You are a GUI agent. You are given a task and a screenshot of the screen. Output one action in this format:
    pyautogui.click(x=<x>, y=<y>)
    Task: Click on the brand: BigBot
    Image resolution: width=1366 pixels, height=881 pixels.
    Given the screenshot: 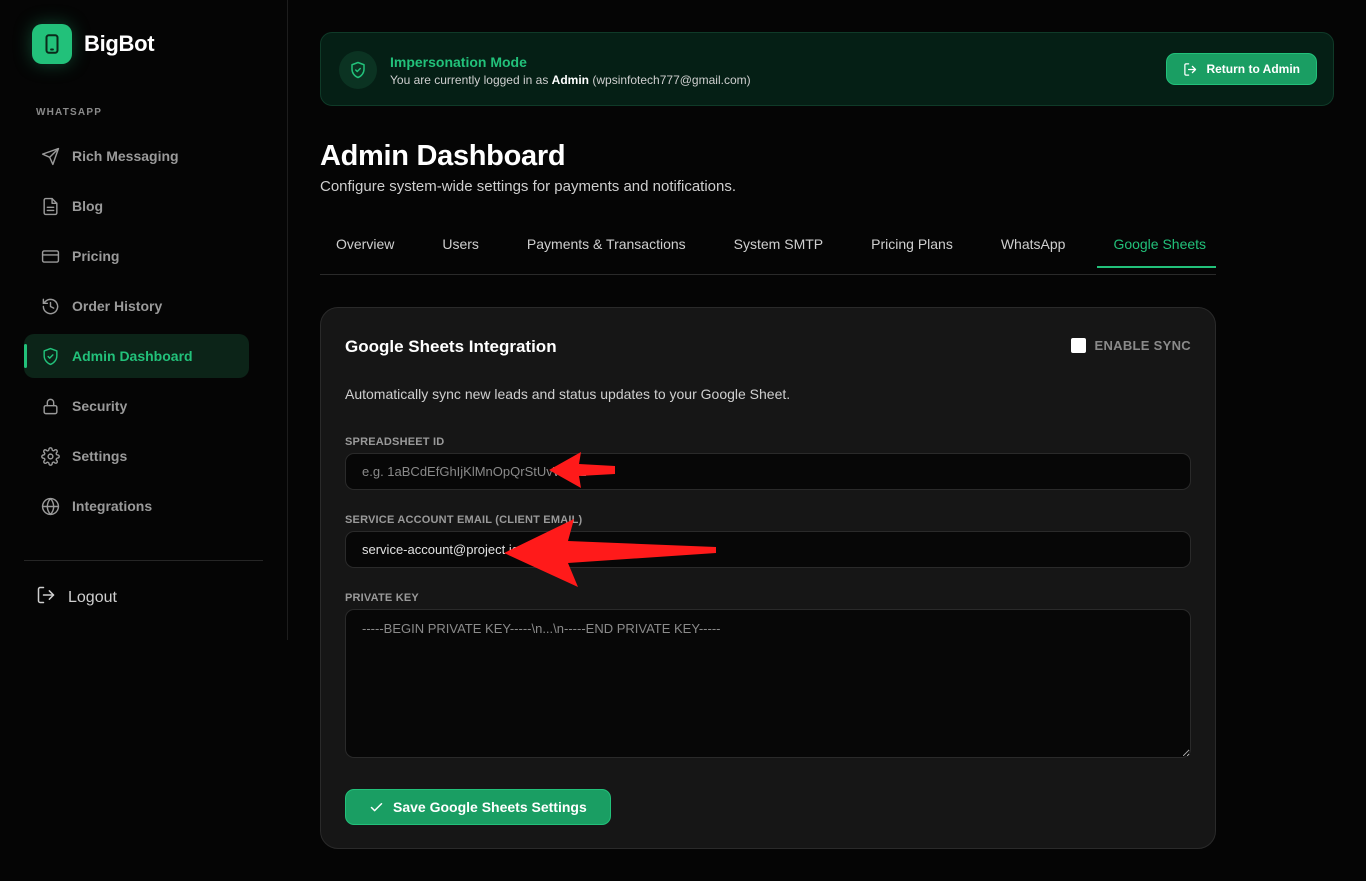 What is the action you would take?
    pyautogui.click(x=93, y=44)
    